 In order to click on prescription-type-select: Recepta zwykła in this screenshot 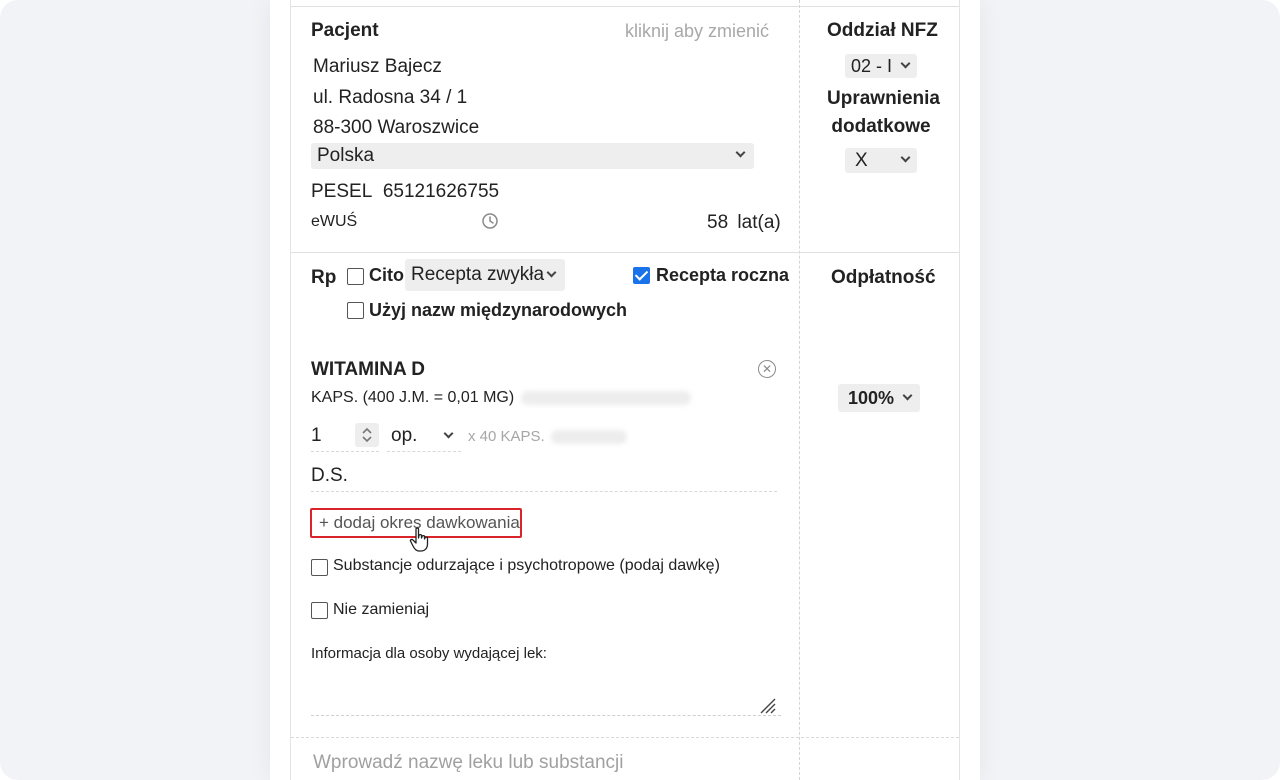, I will do `click(485, 275)`.